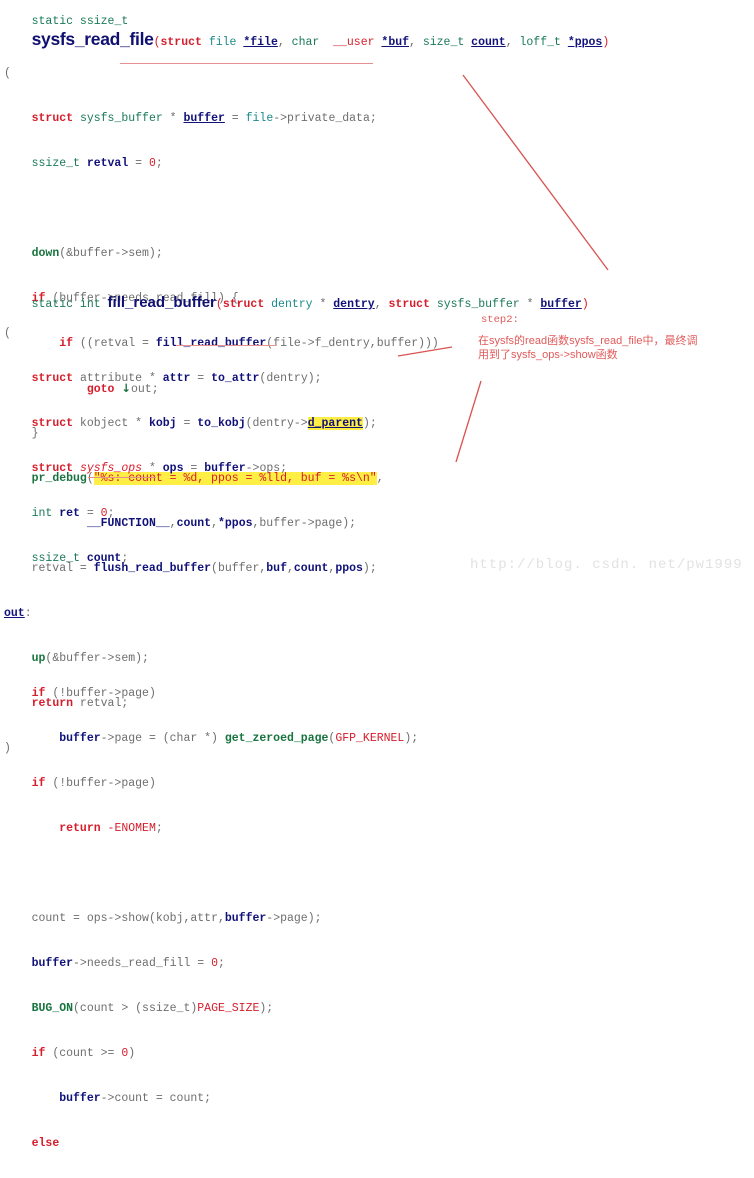  I want to click on code-line: return -ENOMEM;, so click(111, 828).